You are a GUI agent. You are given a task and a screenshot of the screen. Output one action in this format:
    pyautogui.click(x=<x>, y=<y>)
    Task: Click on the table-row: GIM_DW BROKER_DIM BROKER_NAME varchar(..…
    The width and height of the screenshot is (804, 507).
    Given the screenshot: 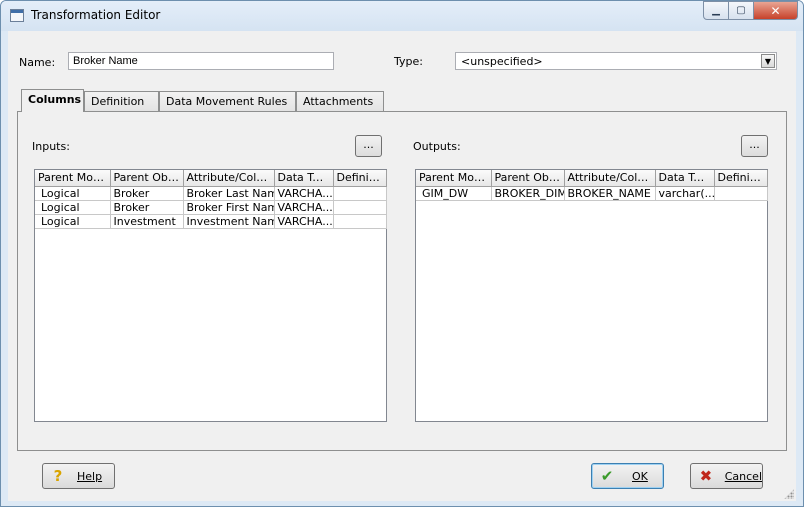 What is the action you would take?
    pyautogui.click(x=592, y=193)
    